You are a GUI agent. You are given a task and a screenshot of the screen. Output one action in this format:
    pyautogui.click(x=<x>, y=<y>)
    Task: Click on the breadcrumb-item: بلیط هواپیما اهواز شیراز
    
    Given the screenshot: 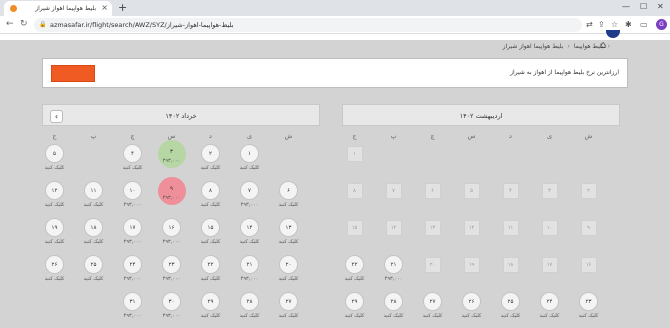 What is the action you would take?
    pyautogui.click(x=533, y=46)
    